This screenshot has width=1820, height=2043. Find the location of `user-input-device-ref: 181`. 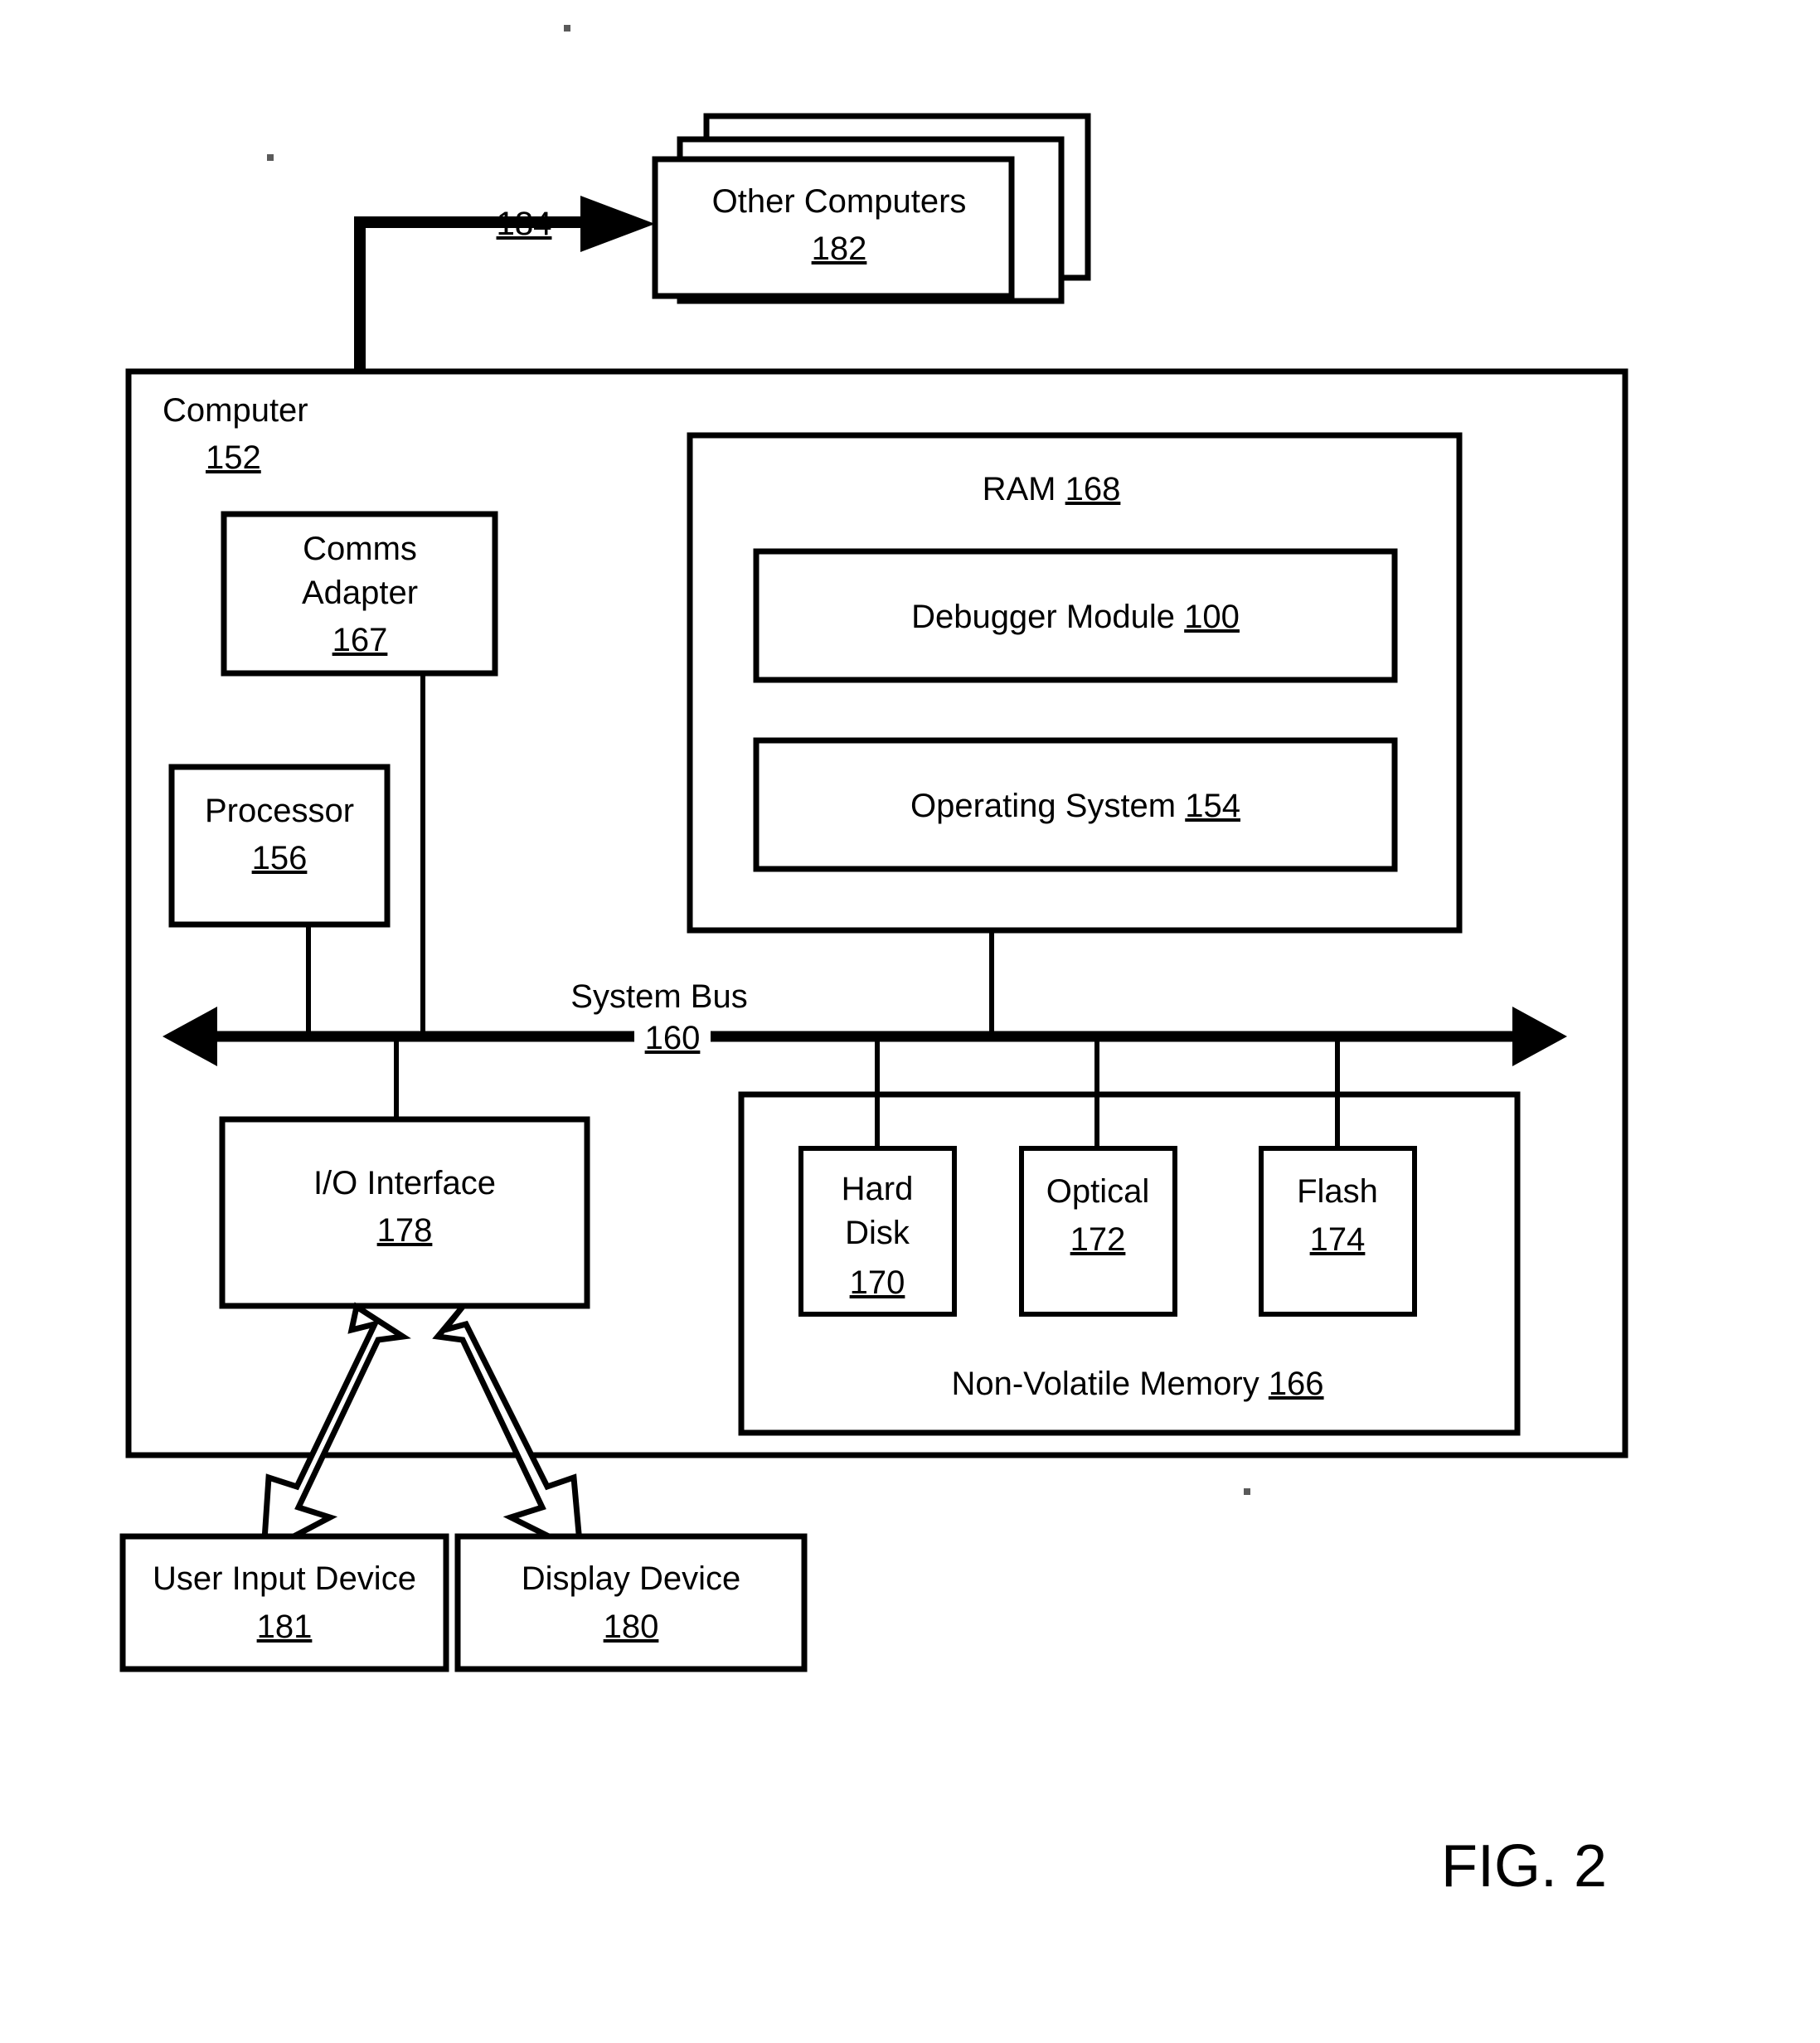

user-input-device-ref: 181 is located at coordinates (285, 1627).